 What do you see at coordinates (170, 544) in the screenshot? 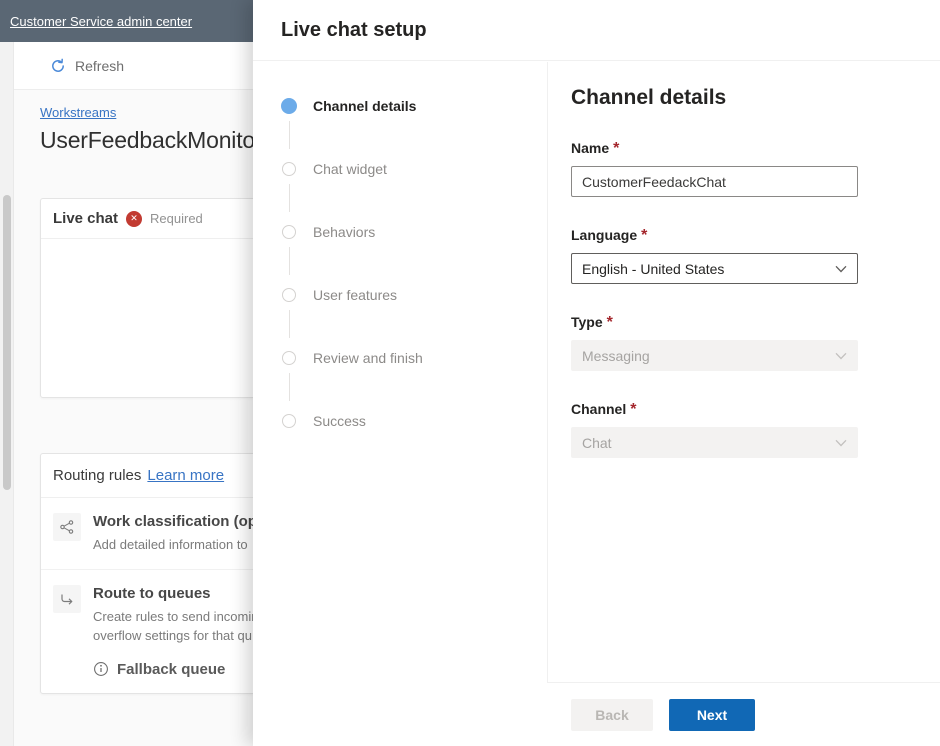
I see `work-classification-description: Add detailed information to` at bounding box center [170, 544].